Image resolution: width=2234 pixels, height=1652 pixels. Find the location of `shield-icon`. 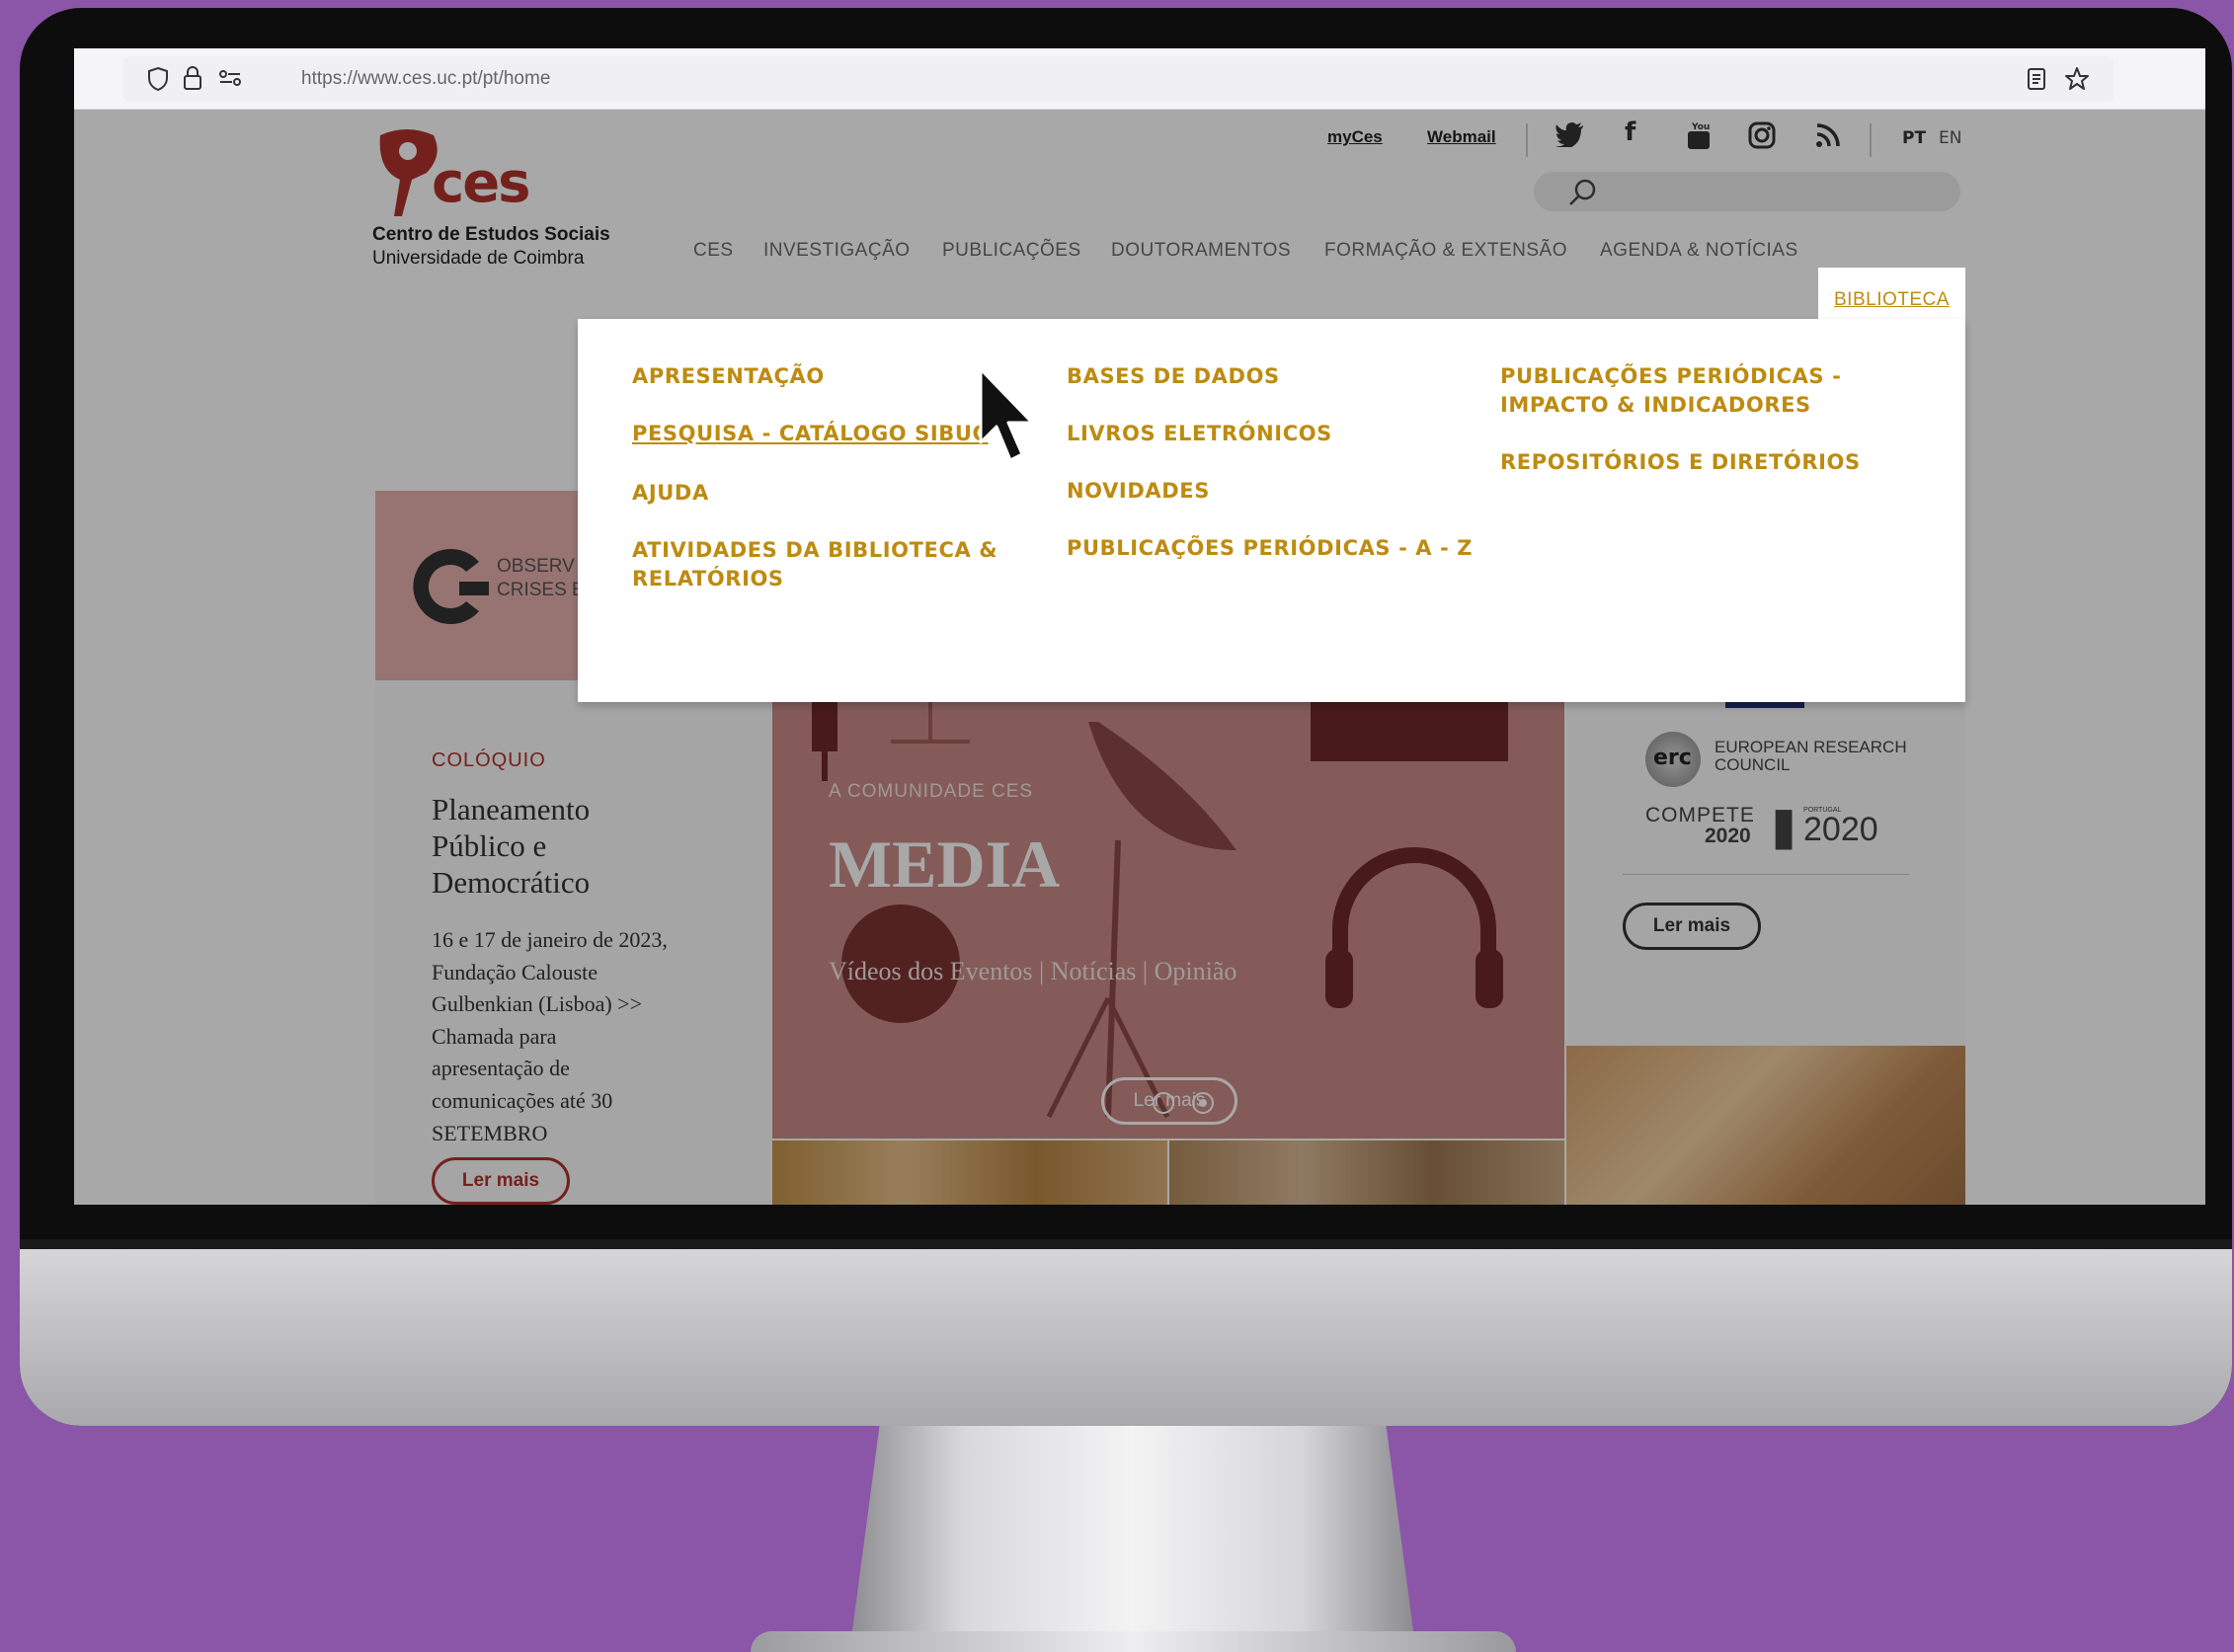

shield-icon is located at coordinates (158, 82).